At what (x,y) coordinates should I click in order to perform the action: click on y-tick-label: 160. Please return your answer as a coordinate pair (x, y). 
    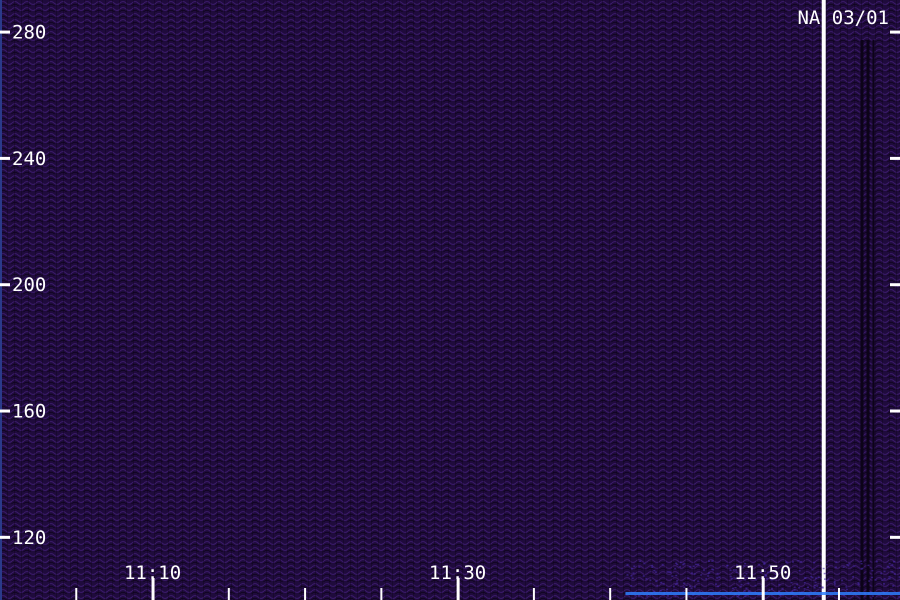
    Looking at the image, I should click on (29, 412).